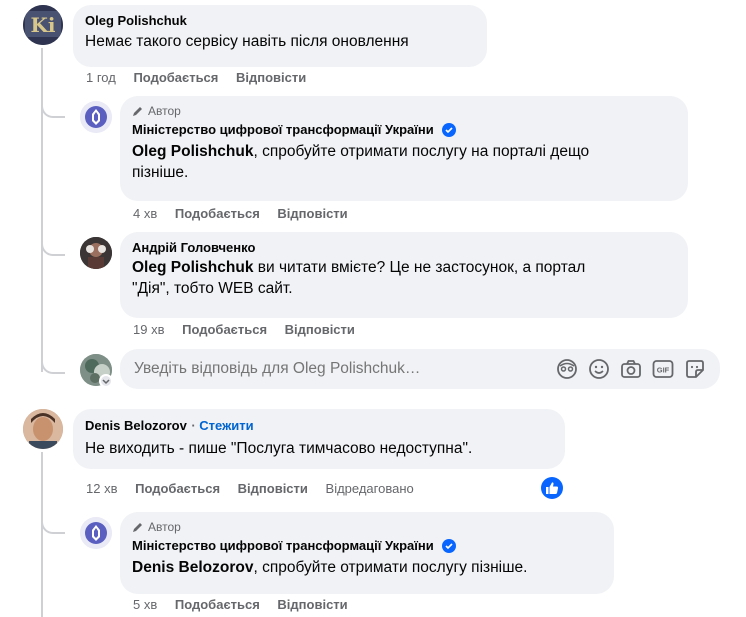  Describe the element at coordinates (280, 20) in the screenshot. I see `comment-author: Oleg Polishchuk` at that location.